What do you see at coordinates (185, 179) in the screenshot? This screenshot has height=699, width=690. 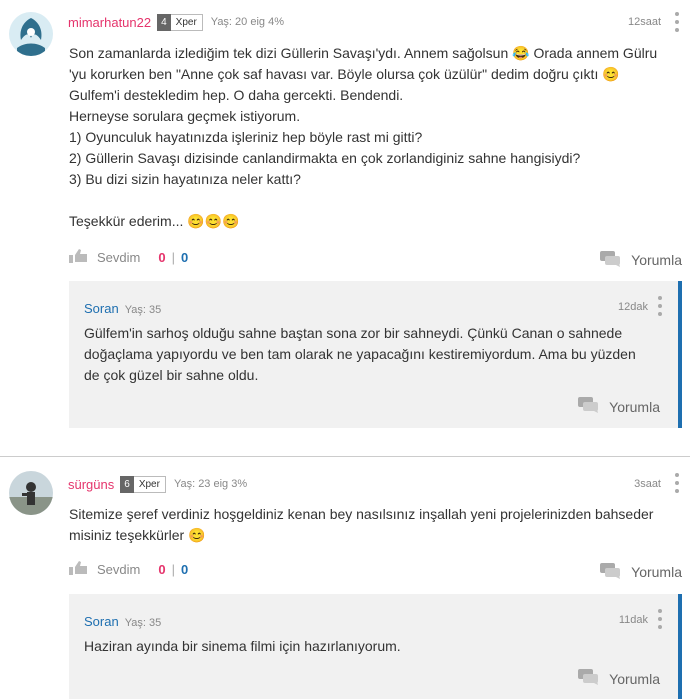 I see `post-line: 3) Bu dizi sizin hayatınıza neler kattı?` at bounding box center [185, 179].